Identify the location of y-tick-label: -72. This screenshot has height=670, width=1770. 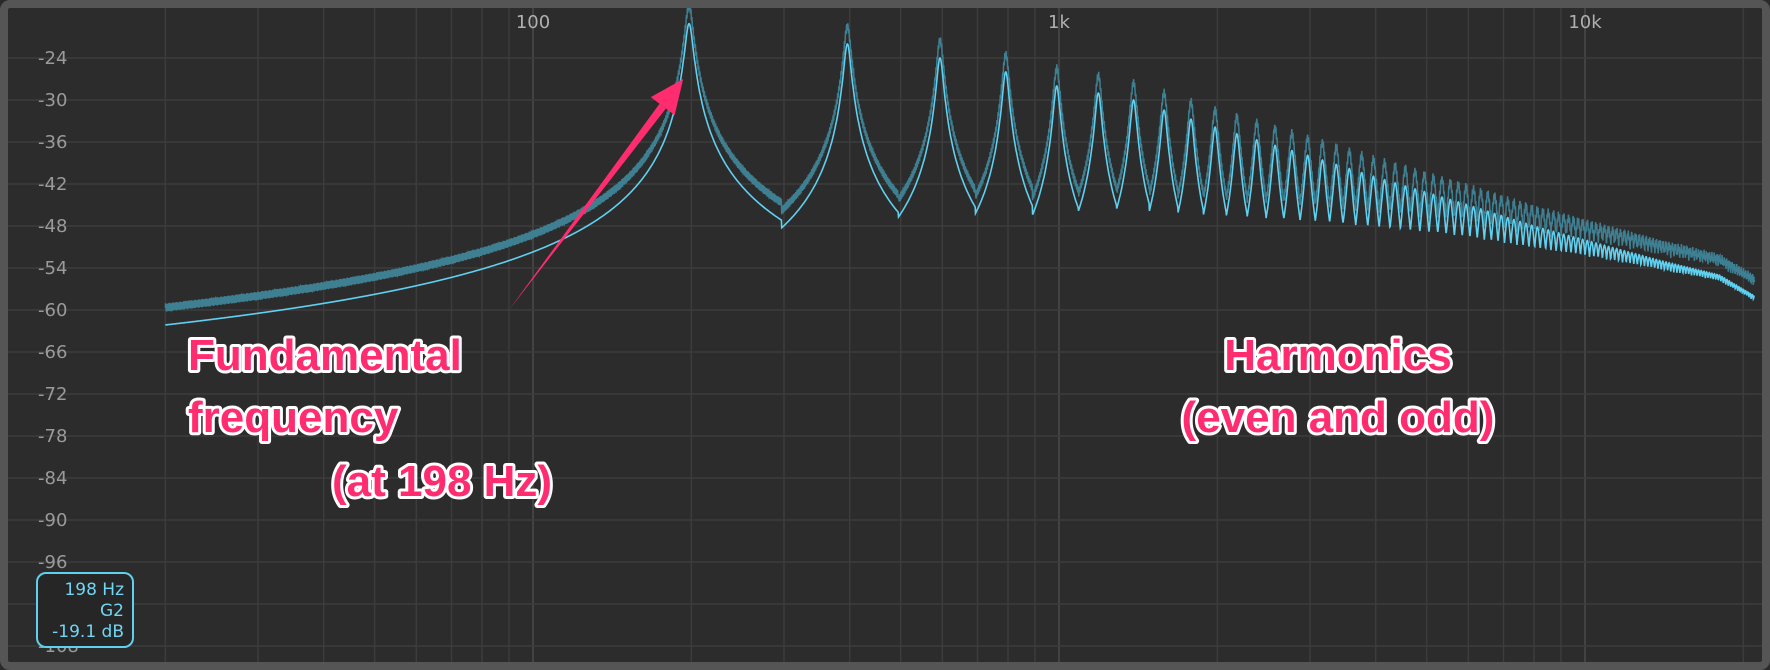
(52, 394).